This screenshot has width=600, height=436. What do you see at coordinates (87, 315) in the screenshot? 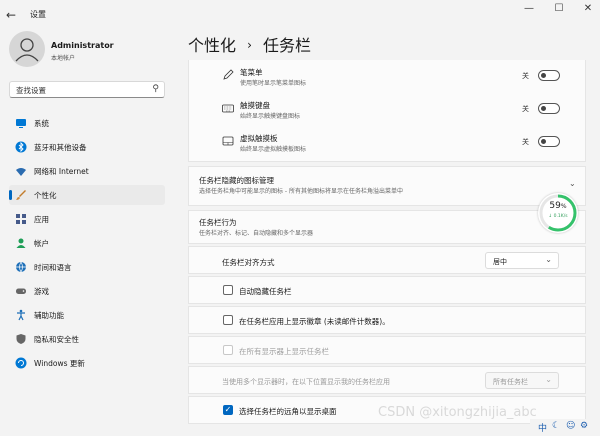
I see `sidebar-item-8: 辅助功能` at bounding box center [87, 315].